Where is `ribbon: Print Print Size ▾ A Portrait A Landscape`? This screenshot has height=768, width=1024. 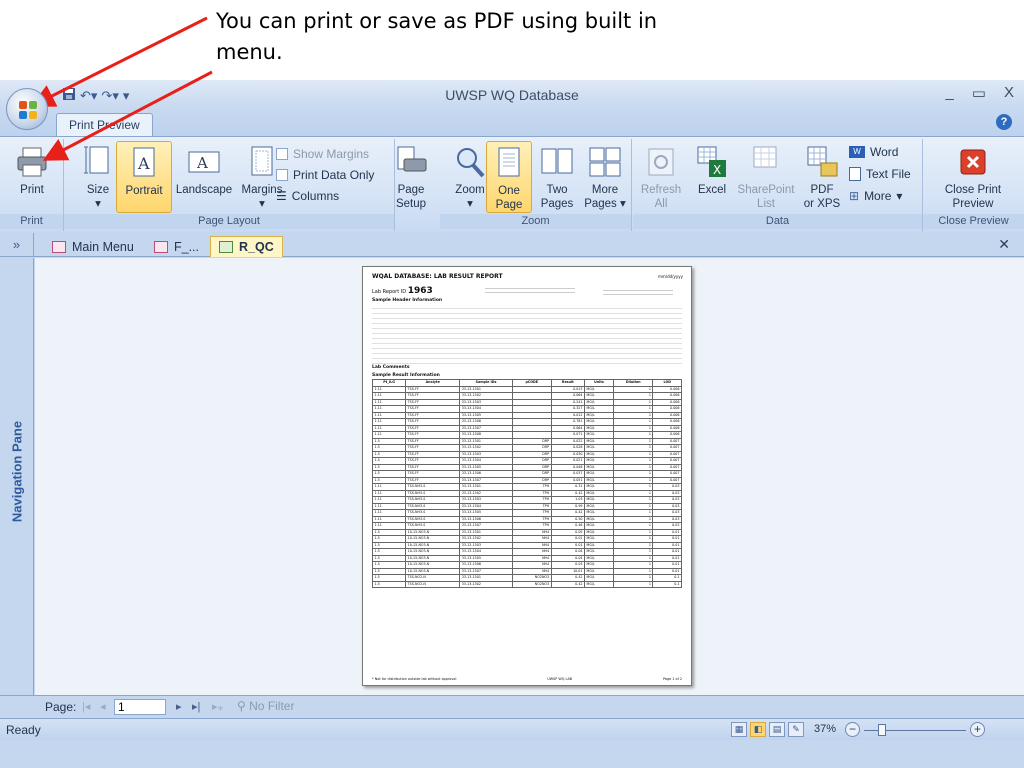
ribbon: Print Print Size ▾ A Portrait A Landscape is located at coordinates (512, 184).